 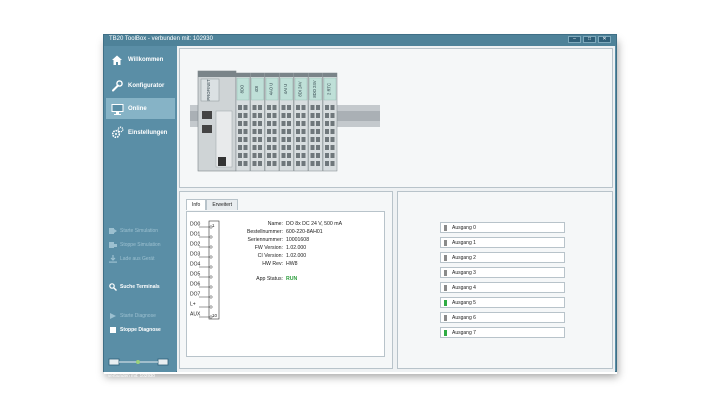 I want to click on maximize-button: □, so click(x=589, y=39).